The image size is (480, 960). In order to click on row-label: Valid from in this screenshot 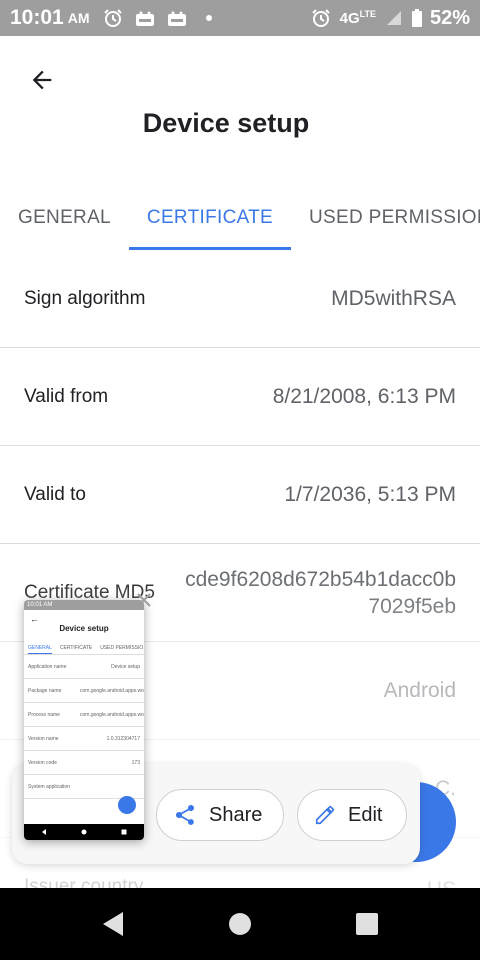, I will do `click(66, 396)`.